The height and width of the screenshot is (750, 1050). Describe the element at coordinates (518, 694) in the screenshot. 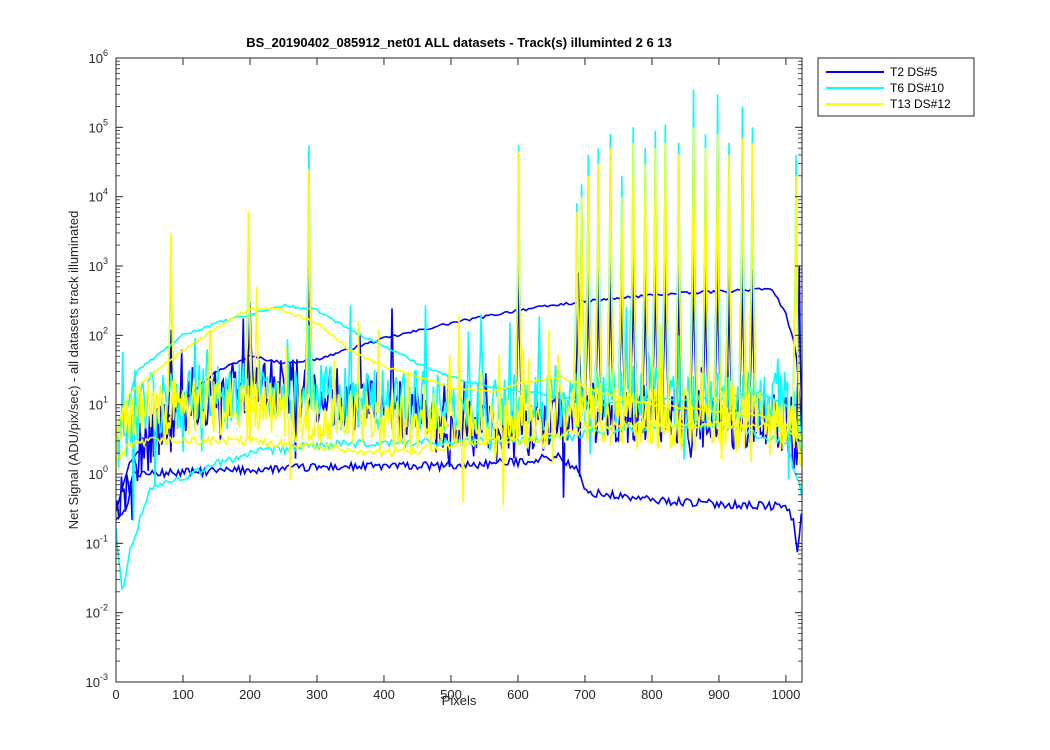

I see `x-tick-label: 600` at that location.